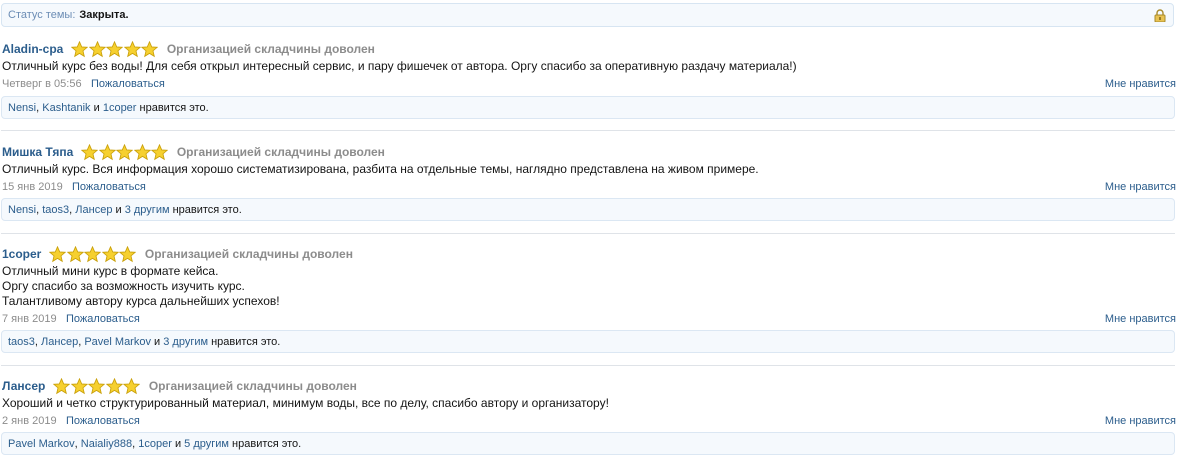  What do you see at coordinates (1160, 15) in the screenshot?
I see `lock-icon` at bounding box center [1160, 15].